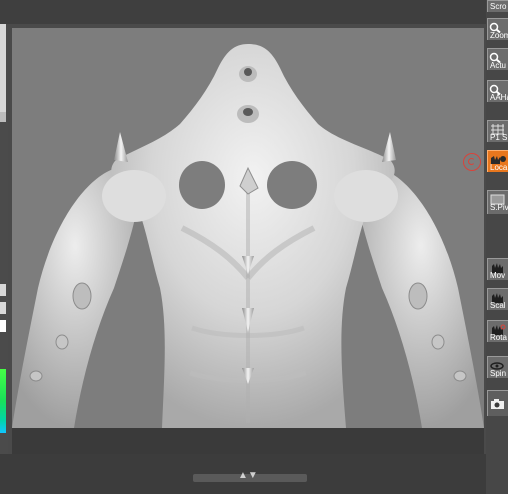  I want to click on left-horn, so click(121, 147).